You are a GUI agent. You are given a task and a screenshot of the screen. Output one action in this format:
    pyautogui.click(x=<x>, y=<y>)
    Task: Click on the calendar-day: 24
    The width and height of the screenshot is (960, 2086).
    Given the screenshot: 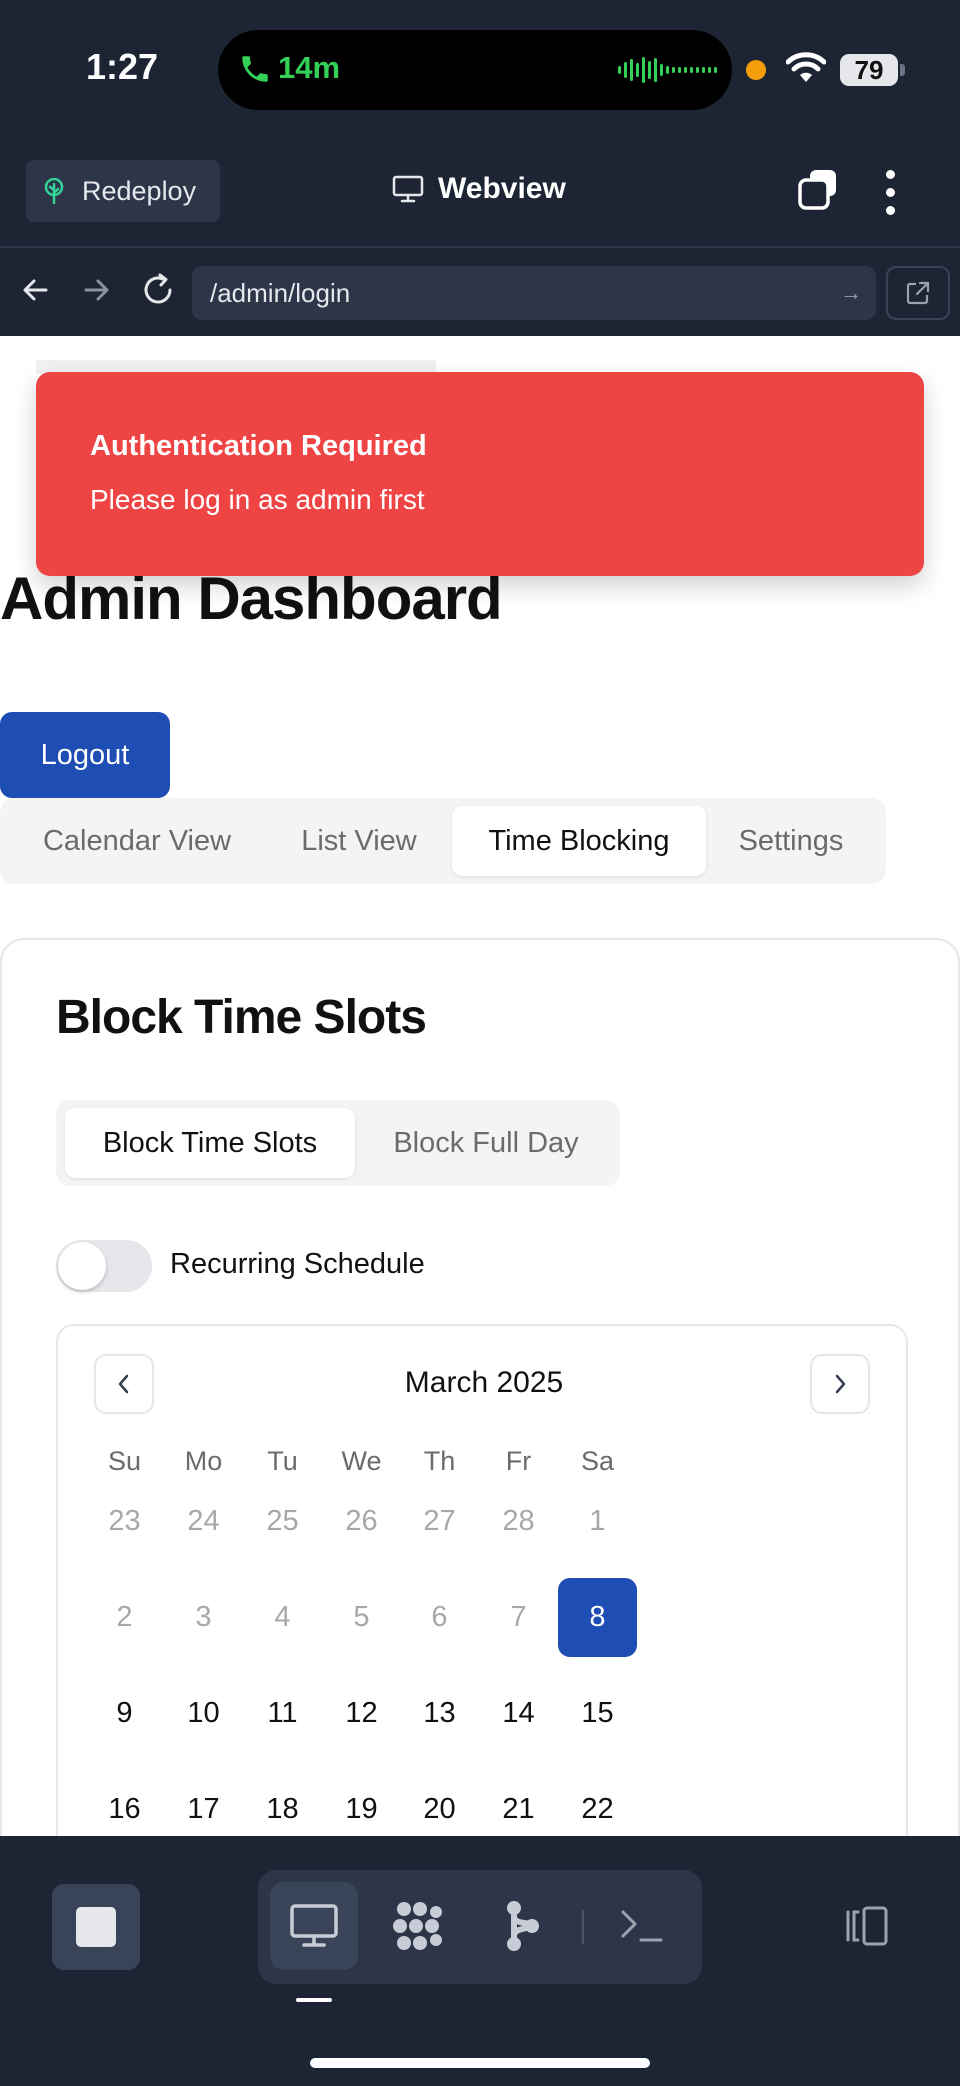 What is the action you would take?
    pyautogui.click(x=203, y=1521)
    